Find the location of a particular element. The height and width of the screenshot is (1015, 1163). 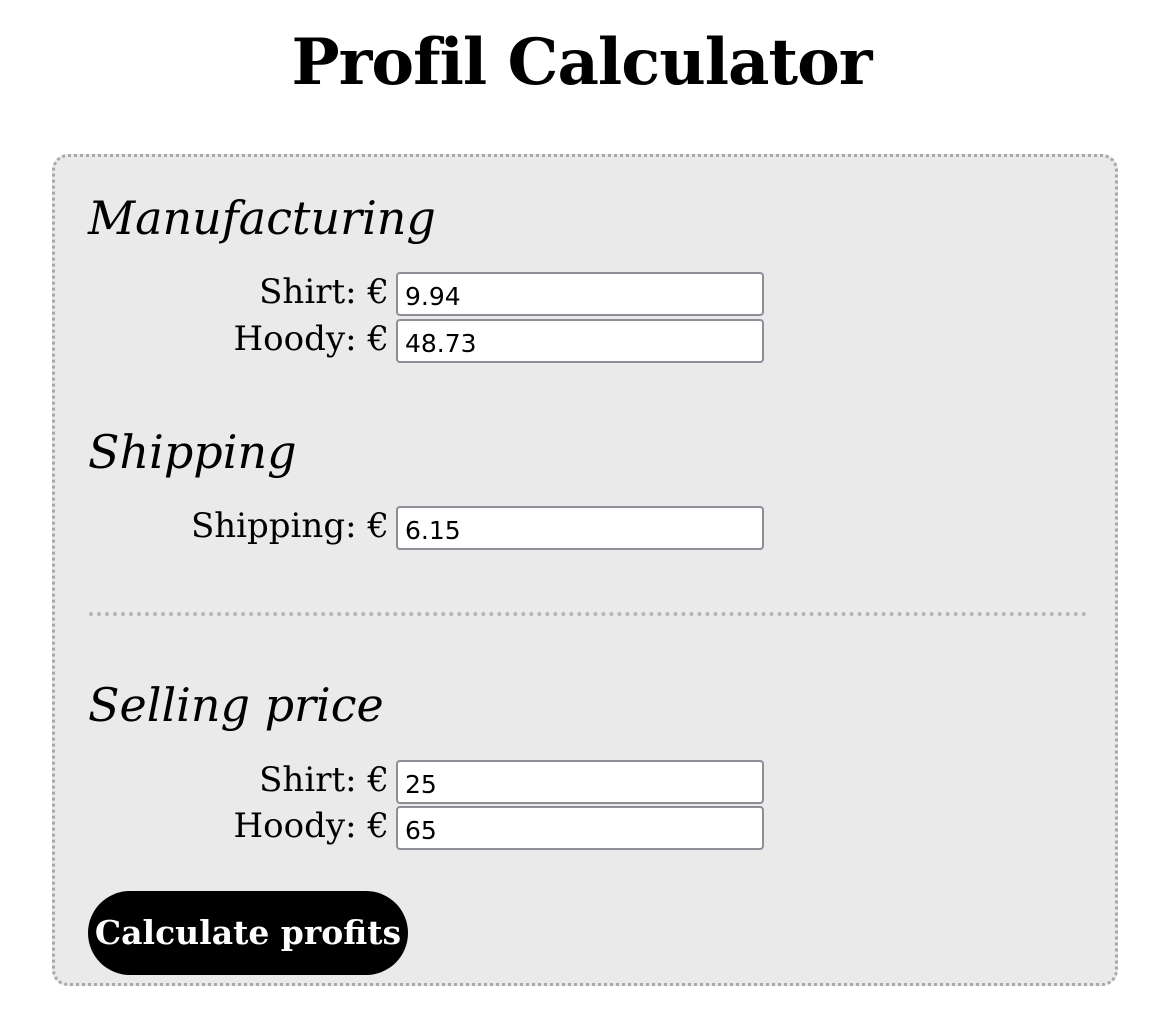

selling-shirt-label: Shirt: € is located at coordinates (324, 780).